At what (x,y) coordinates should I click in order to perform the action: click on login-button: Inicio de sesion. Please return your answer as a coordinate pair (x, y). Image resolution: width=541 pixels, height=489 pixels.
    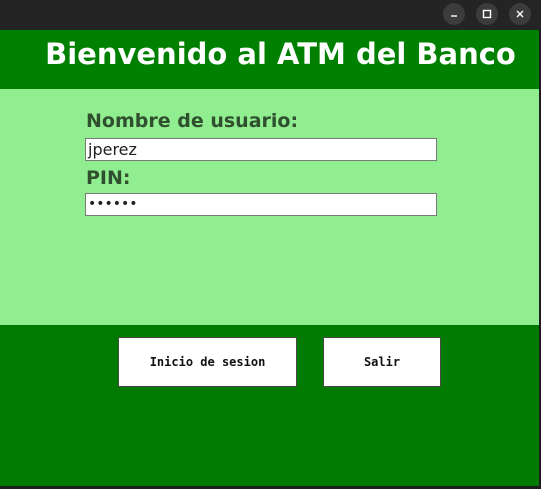
    Looking at the image, I should click on (207, 362).